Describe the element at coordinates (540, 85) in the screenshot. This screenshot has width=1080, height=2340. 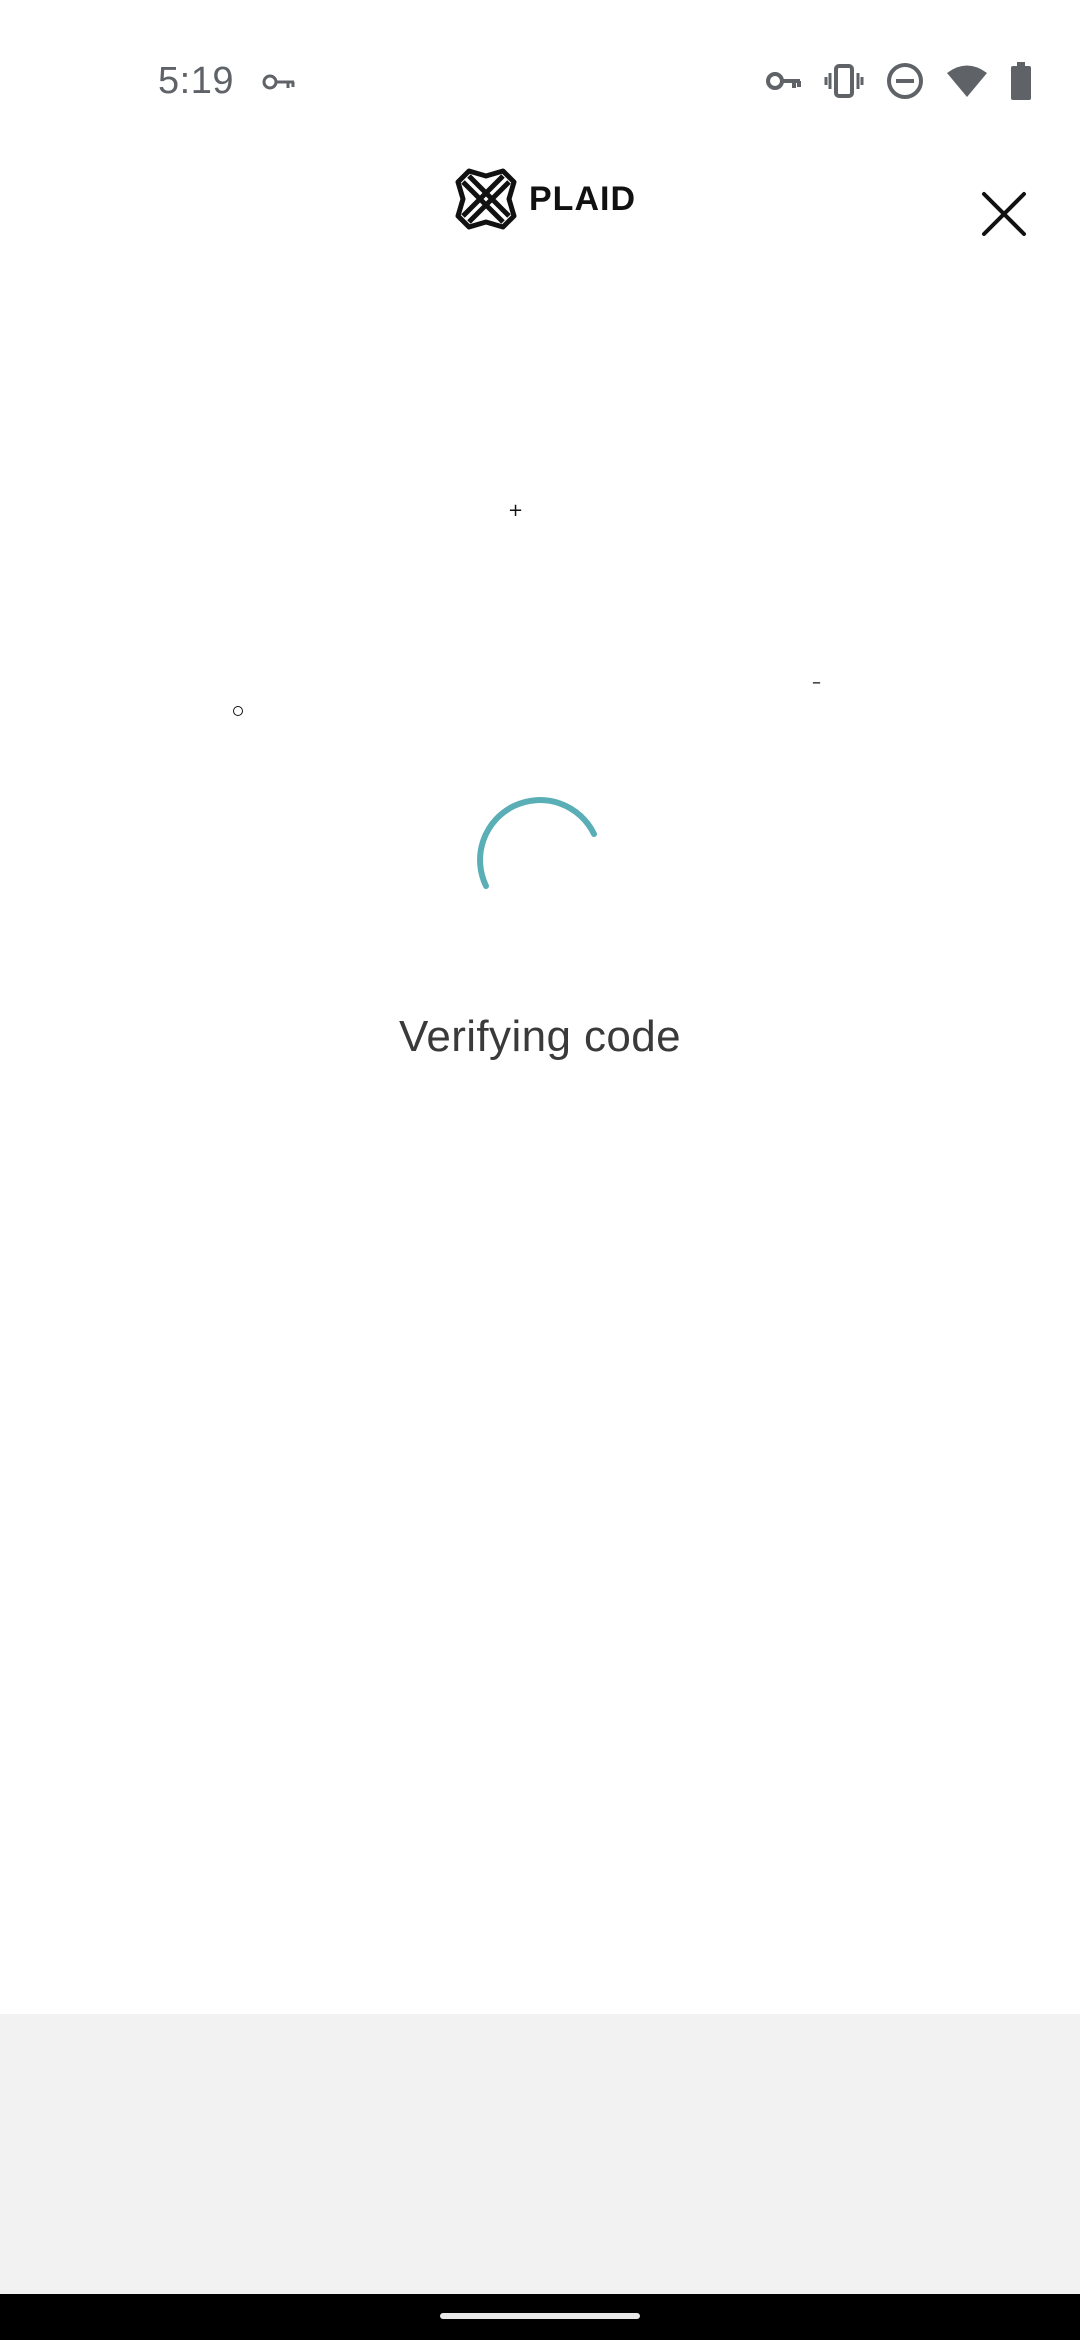
I see `status-bar: 5:19` at that location.